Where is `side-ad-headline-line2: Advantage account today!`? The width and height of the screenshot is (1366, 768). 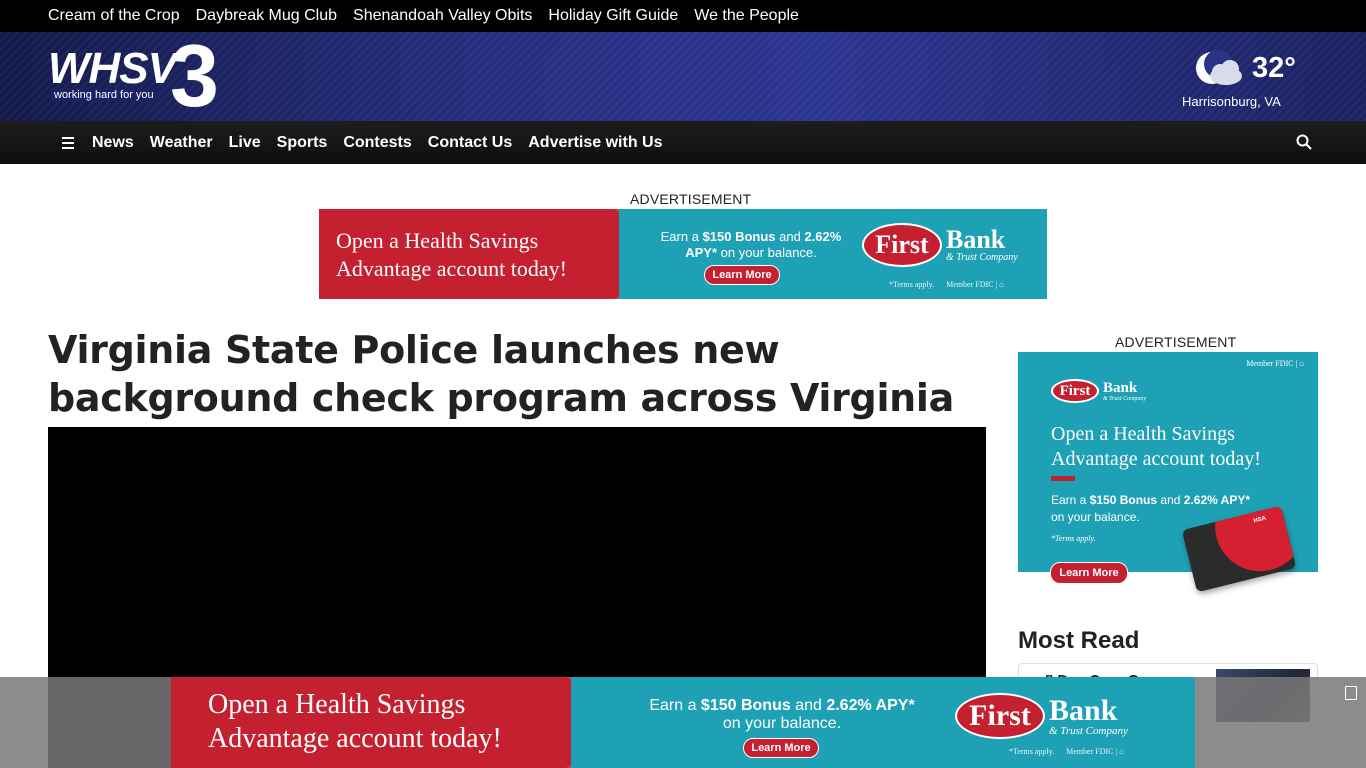
side-ad-headline-line2: Advantage account today! is located at coordinates (1156, 459).